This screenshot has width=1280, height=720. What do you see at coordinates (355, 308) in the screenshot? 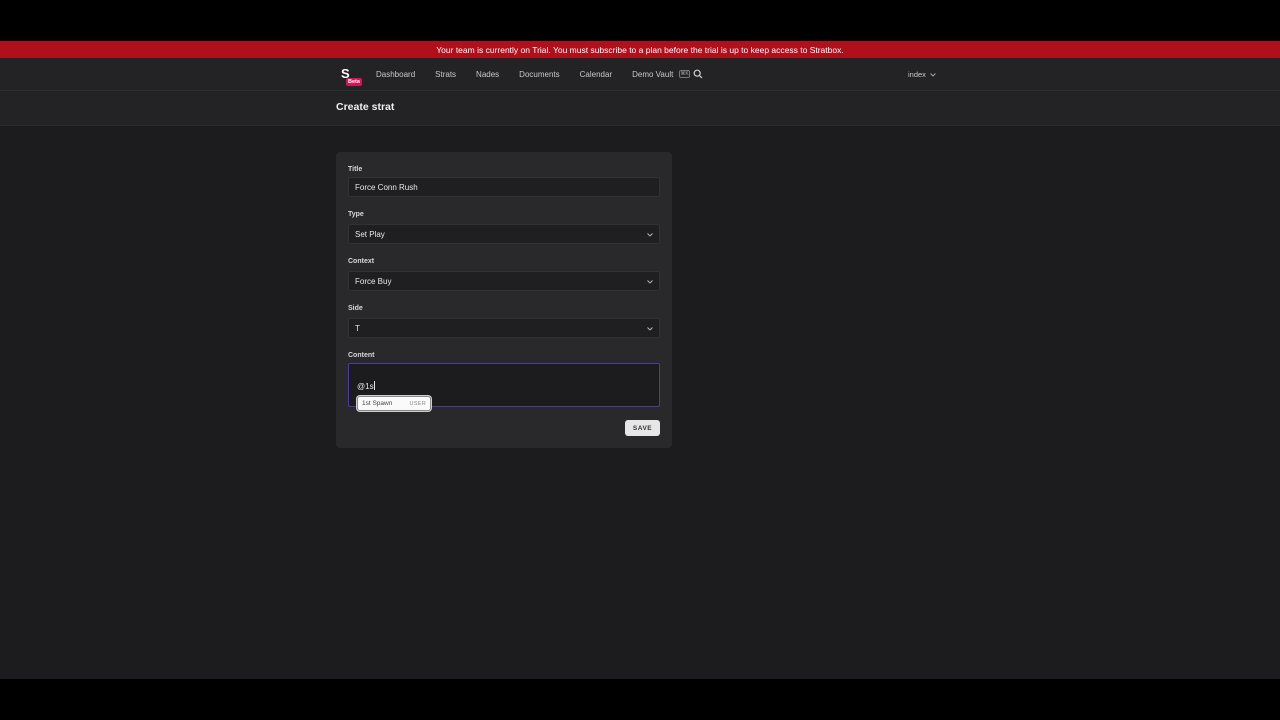
I see `side-label: Side` at bounding box center [355, 308].